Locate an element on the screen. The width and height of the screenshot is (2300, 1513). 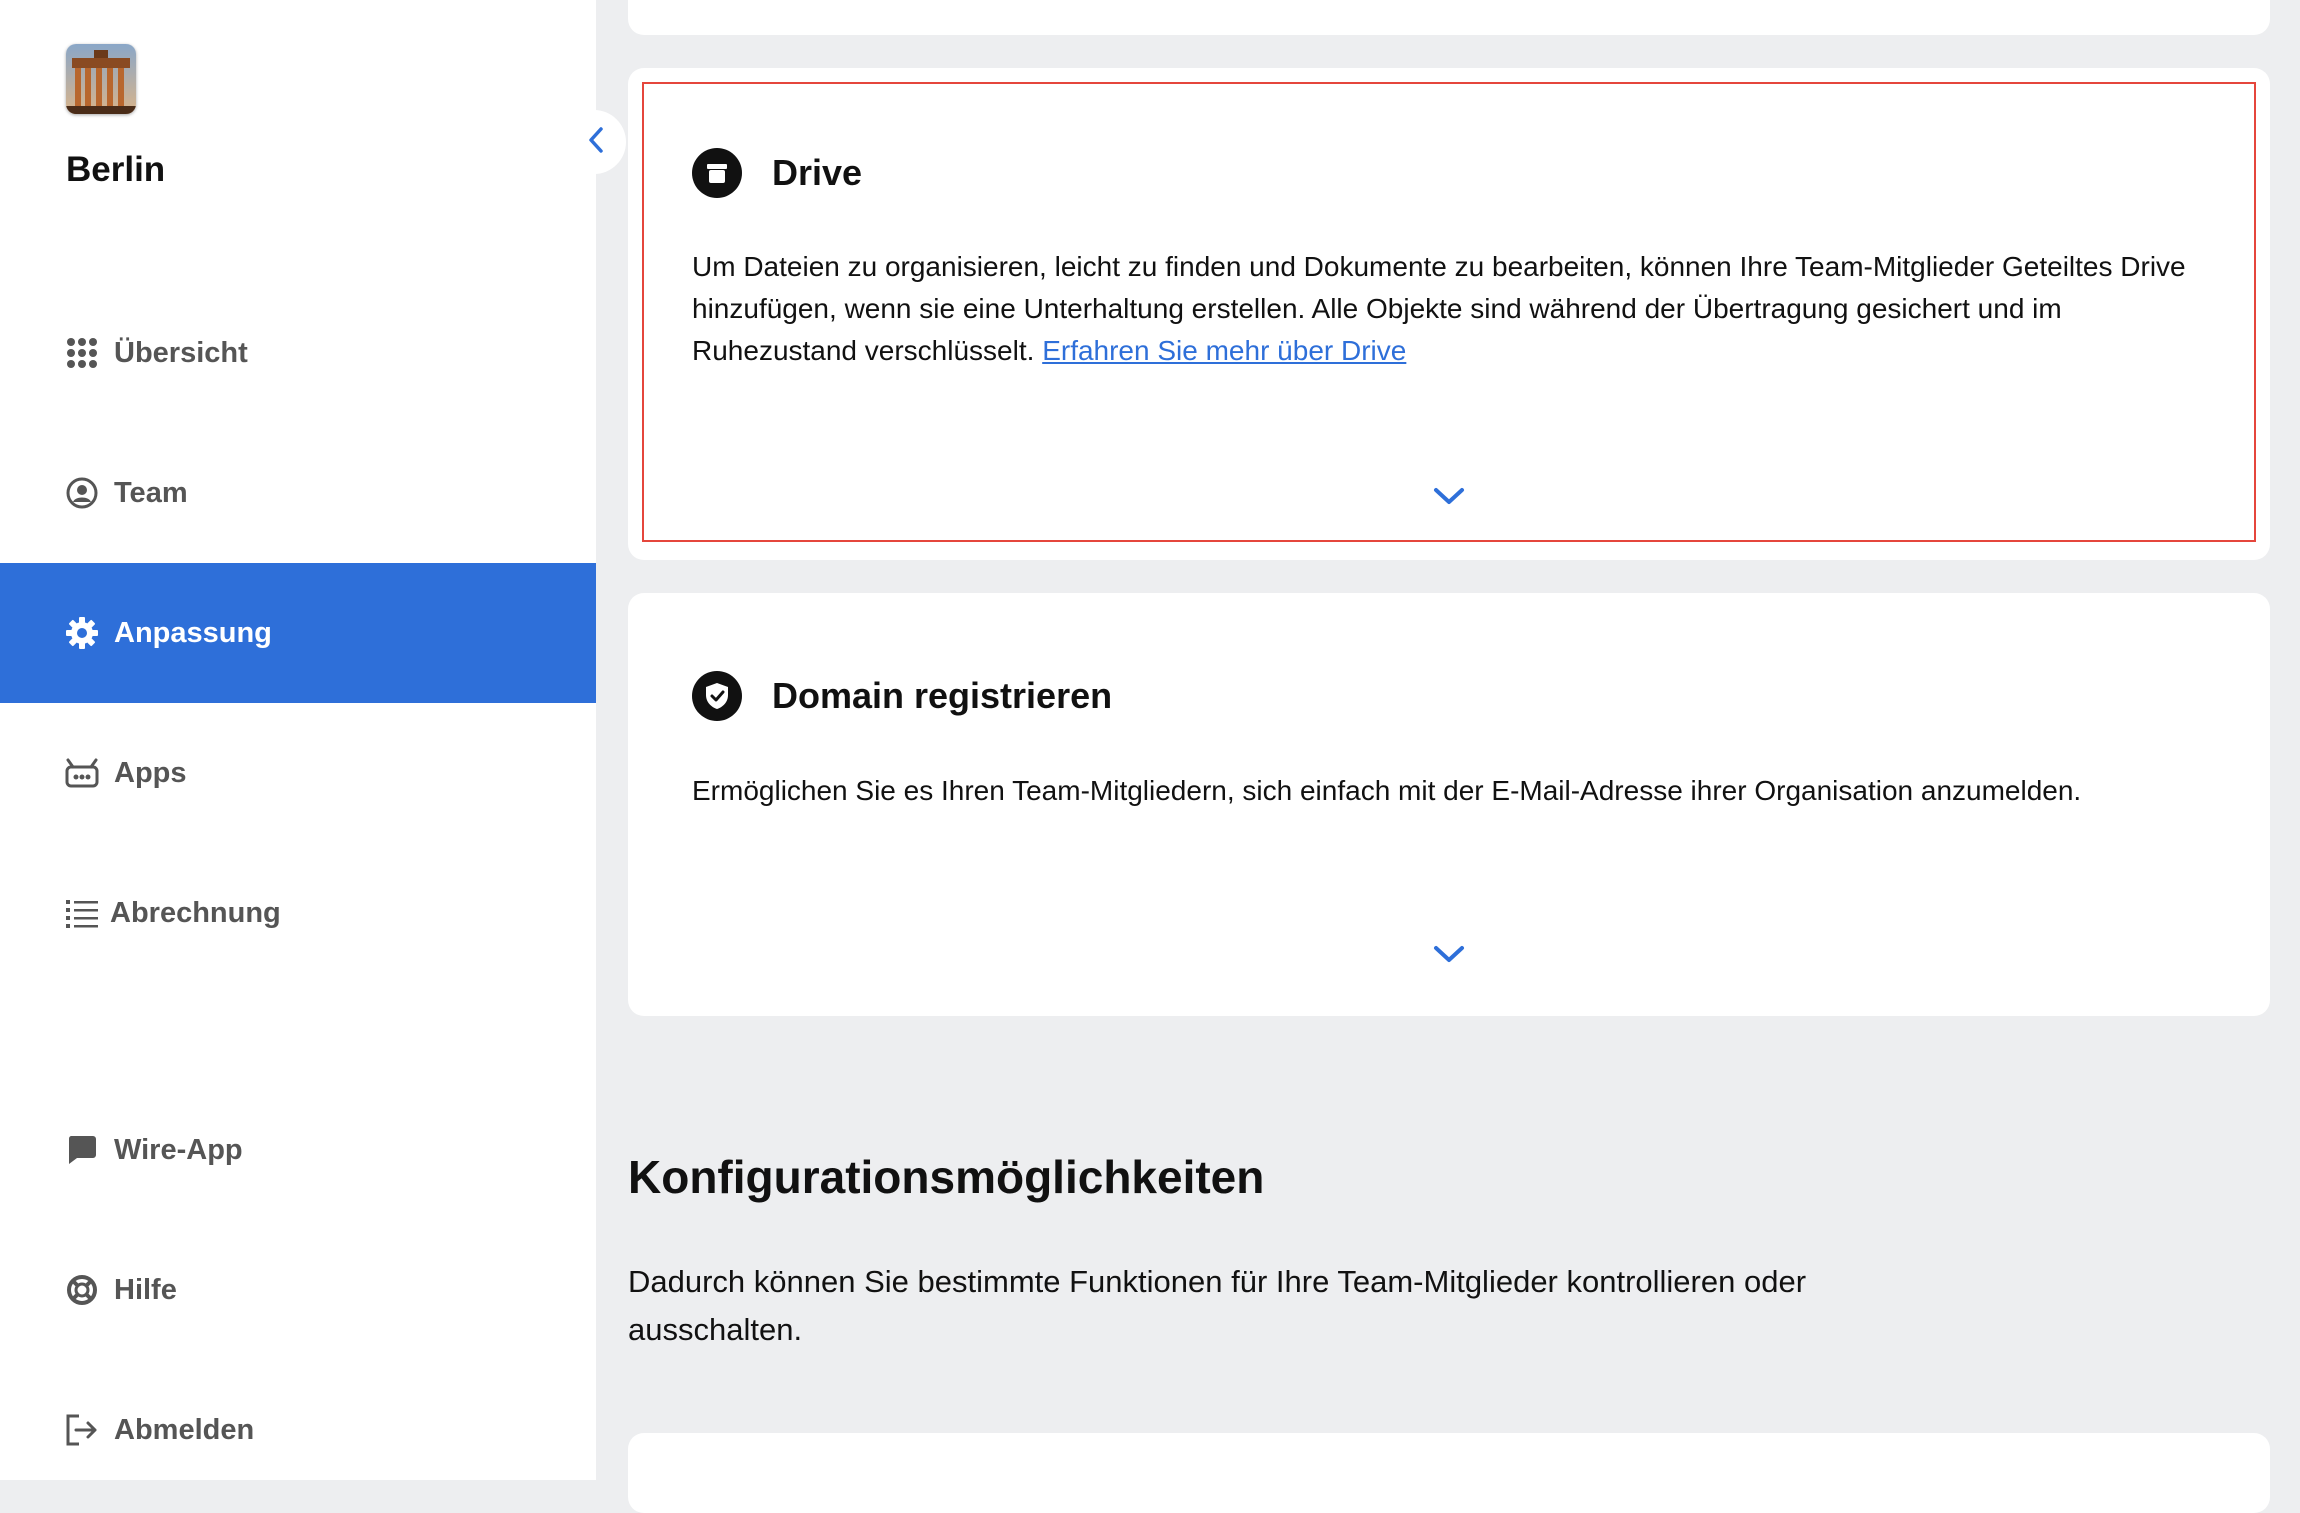
shield-check-icon is located at coordinates (717, 696).